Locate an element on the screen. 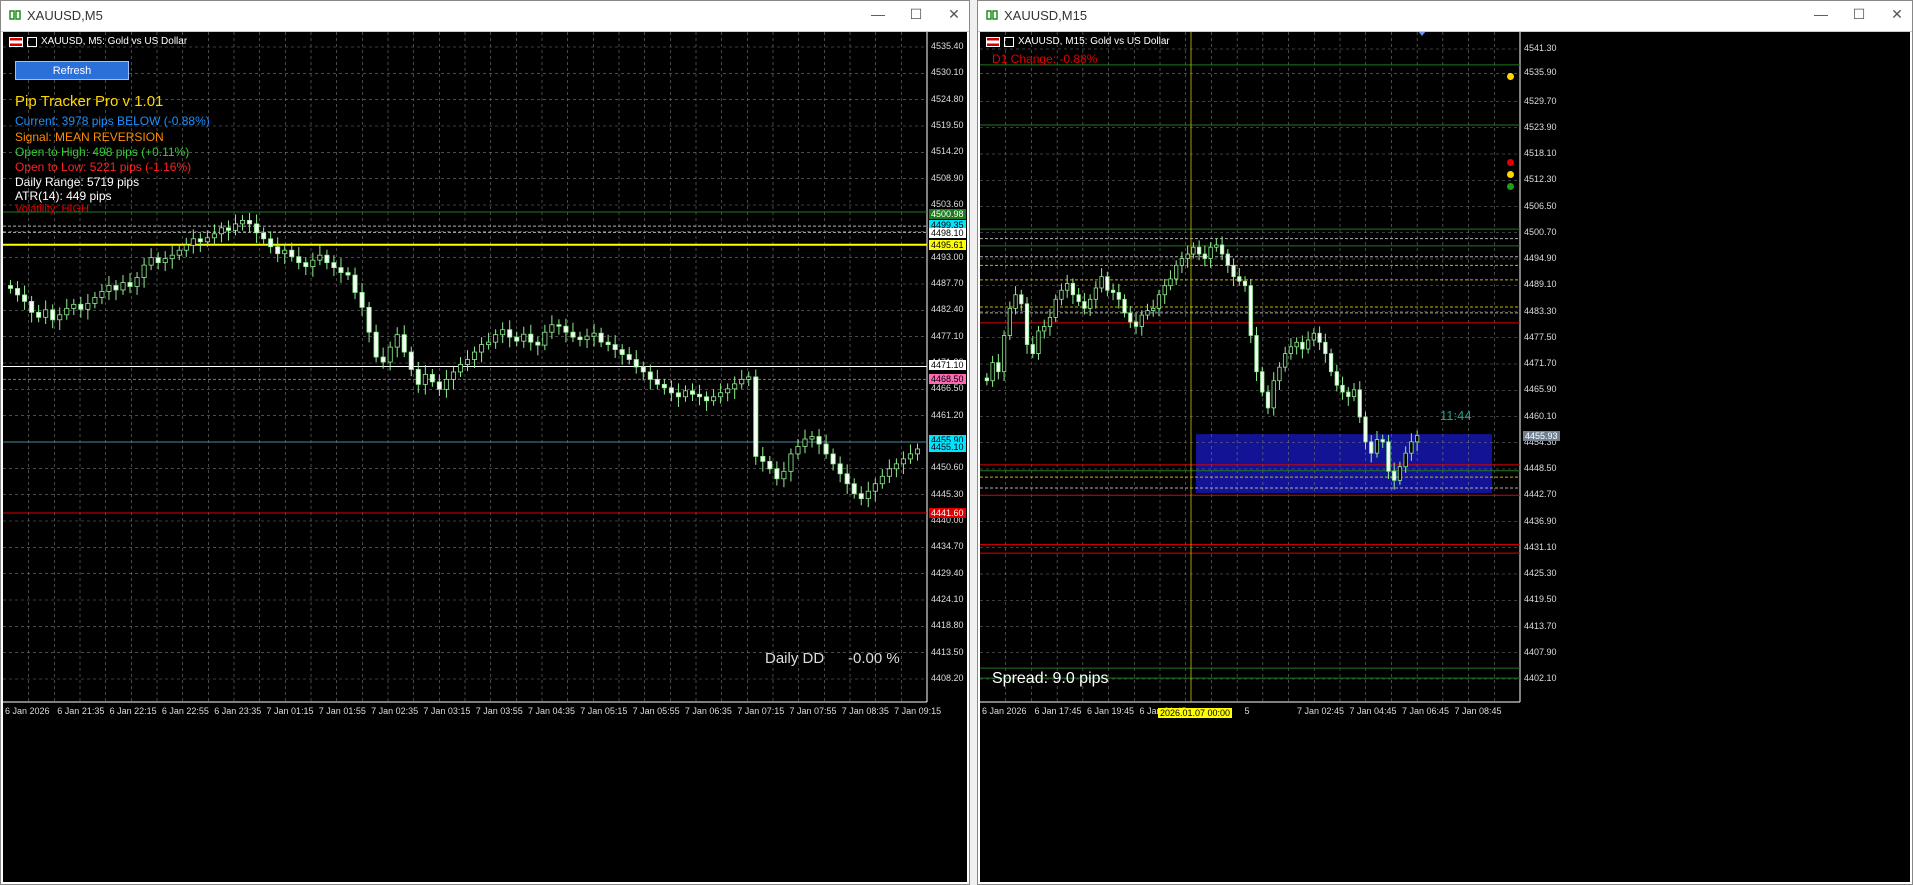  price-tick-label: 4461.20 is located at coordinates (947, 414).